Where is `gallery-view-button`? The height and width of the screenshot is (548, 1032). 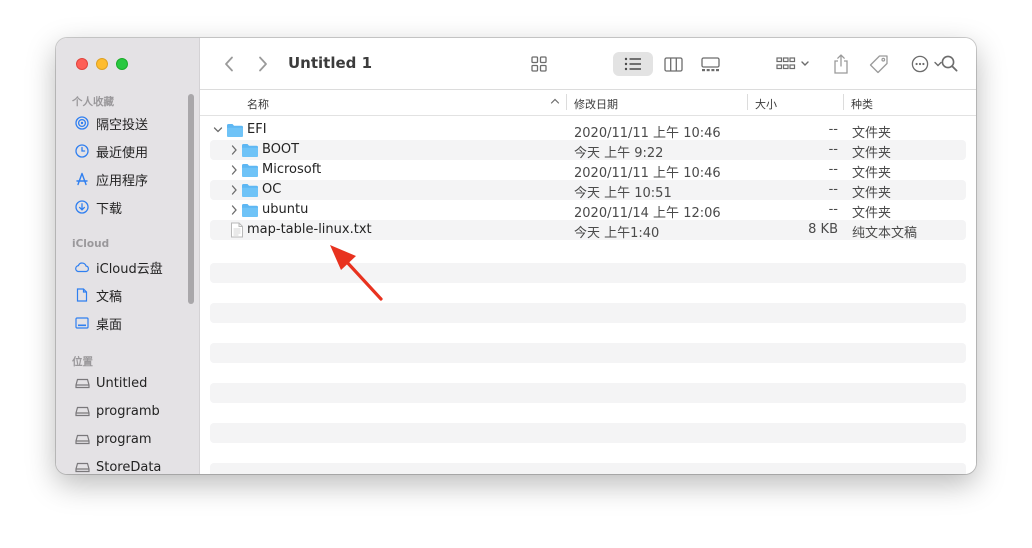 gallery-view-button is located at coordinates (710, 64).